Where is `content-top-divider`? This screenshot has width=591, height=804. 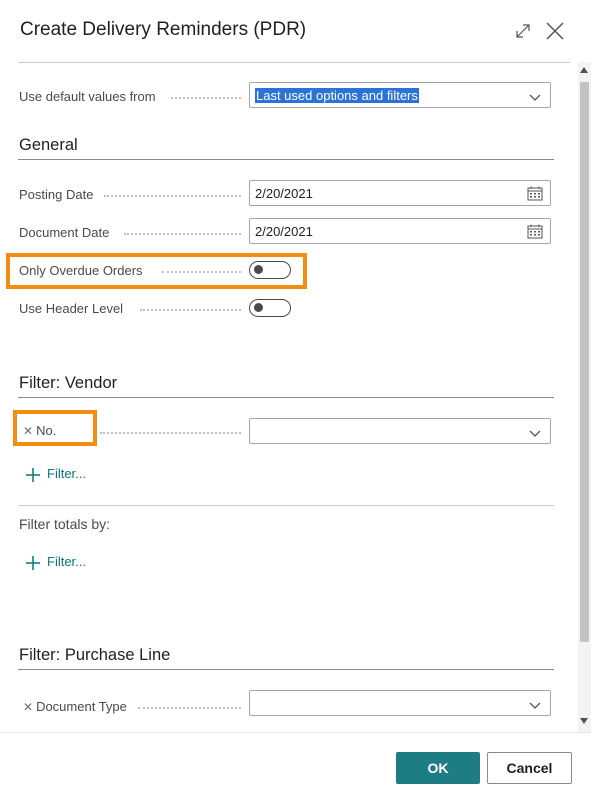 content-top-divider is located at coordinates (294, 62).